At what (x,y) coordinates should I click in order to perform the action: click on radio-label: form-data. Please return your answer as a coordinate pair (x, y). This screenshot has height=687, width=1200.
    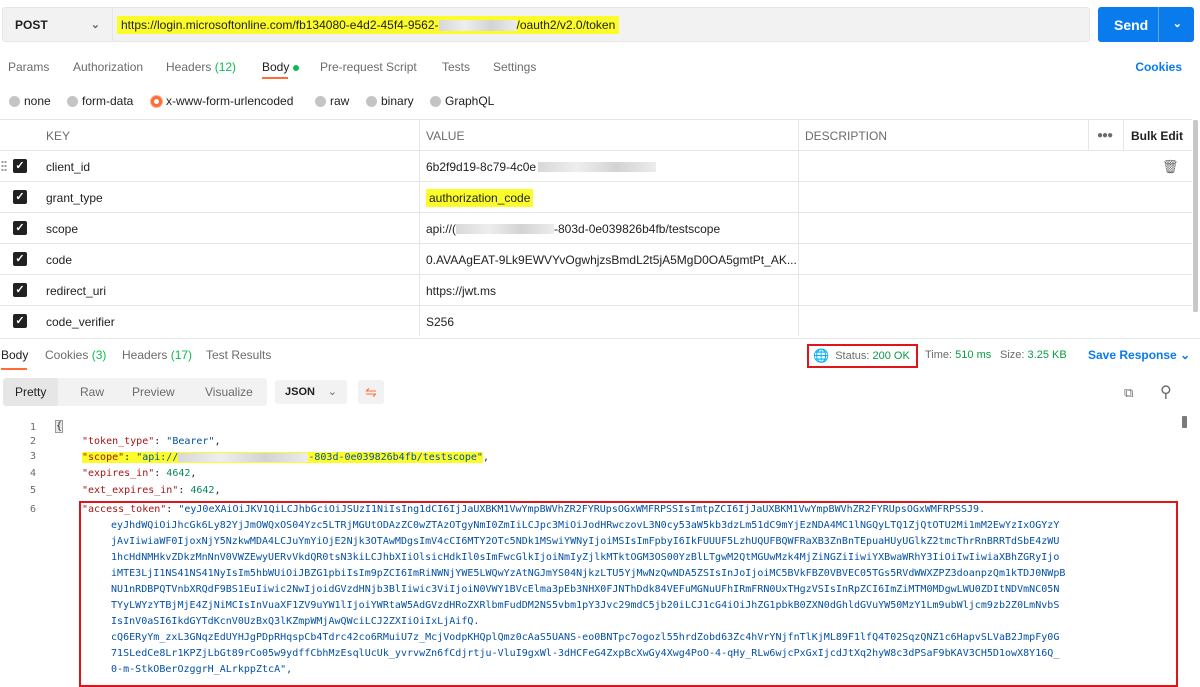
    Looking at the image, I should click on (108, 101).